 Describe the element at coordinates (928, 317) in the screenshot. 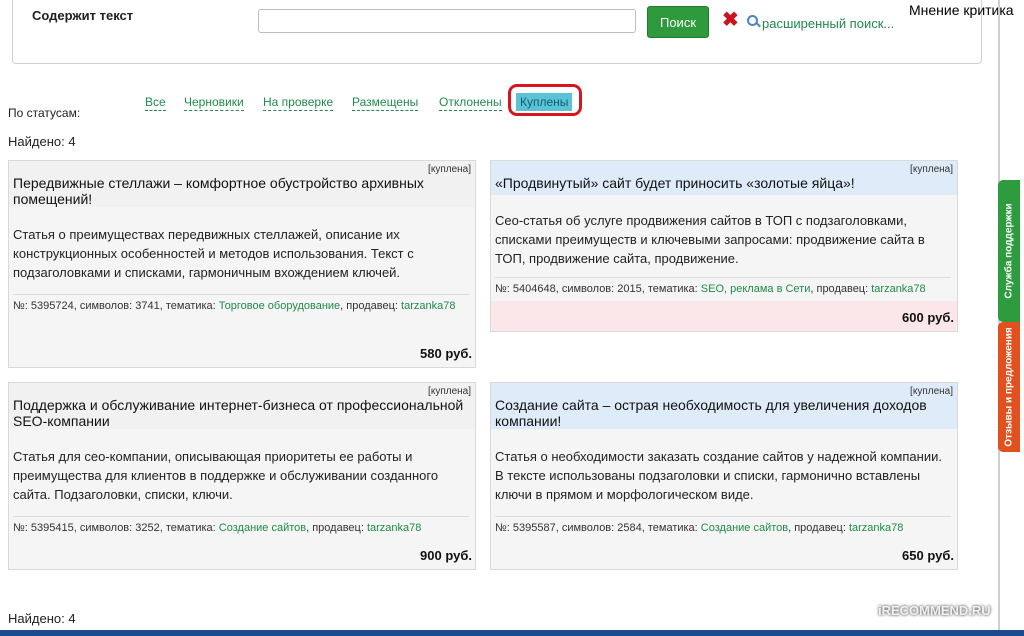

I see `card-price: 600 руб.` at that location.